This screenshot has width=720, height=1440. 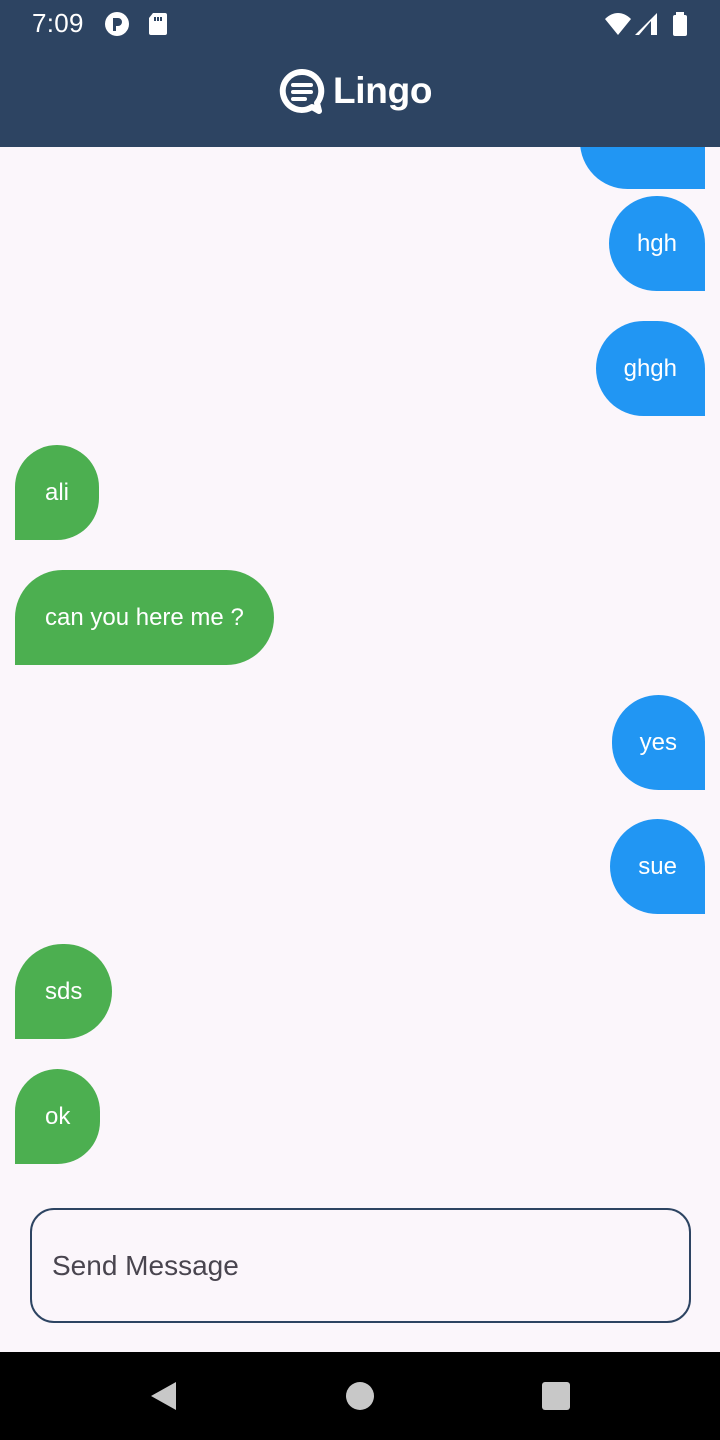 What do you see at coordinates (383, 90) in the screenshot?
I see `app-title: Lingo` at bounding box center [383, 90].